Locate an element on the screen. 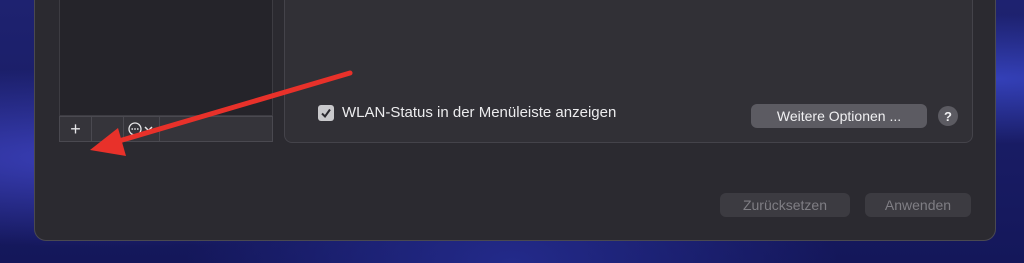 The height and width of the screenshot is (263, 1024). help-button: ? is located at coordinates (948, 116).